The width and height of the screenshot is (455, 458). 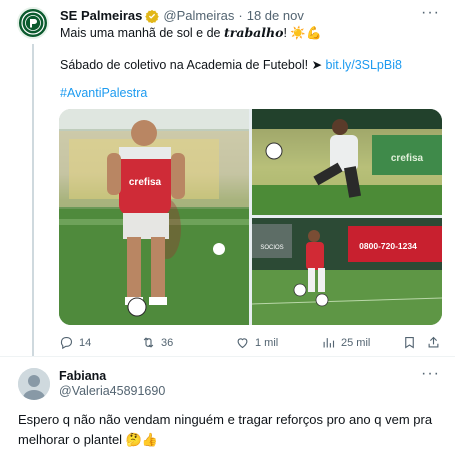 I want to click on retweet-action: 36, so click(x=157, y=342).